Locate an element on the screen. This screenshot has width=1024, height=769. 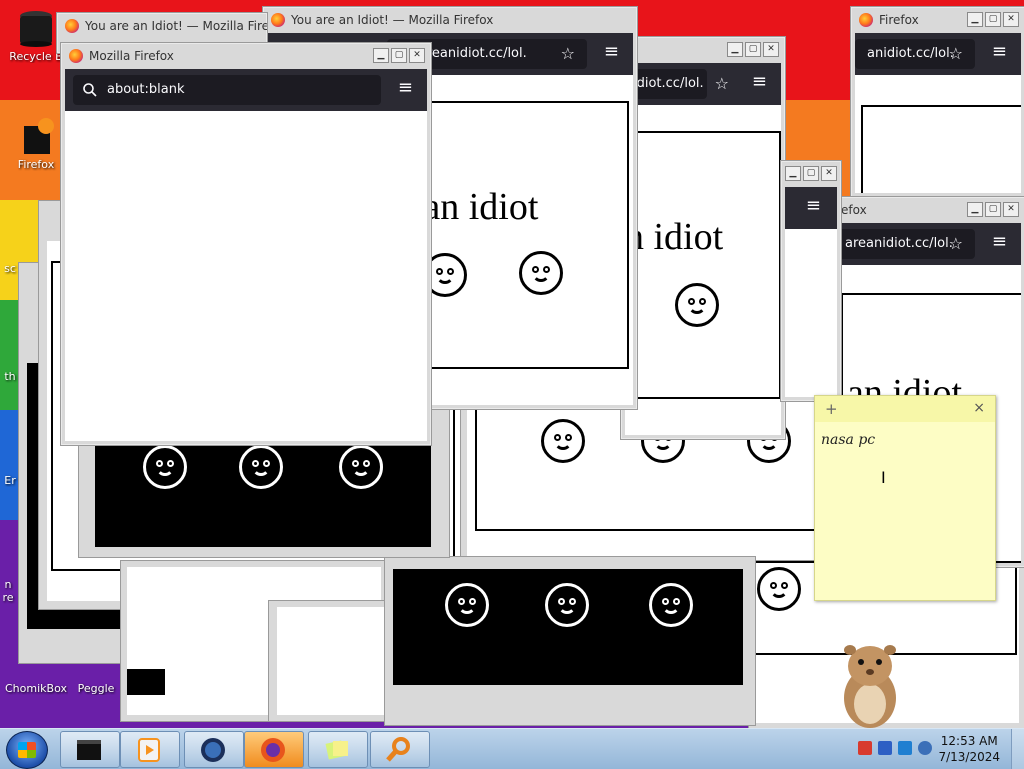
desktop-icon-firefox: Firefox is located at coordinates (36, 143).